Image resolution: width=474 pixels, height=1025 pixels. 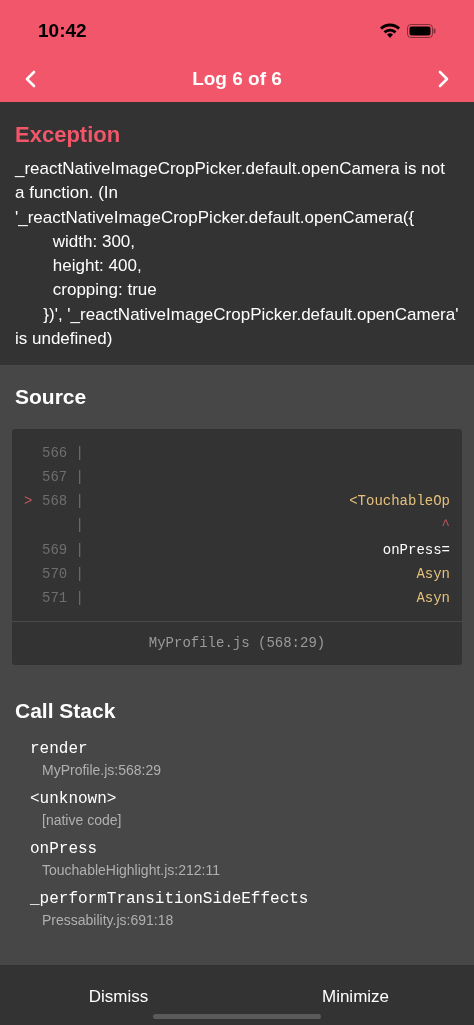 I want to click on line-number: 566 |, so click(x=63, y=453).